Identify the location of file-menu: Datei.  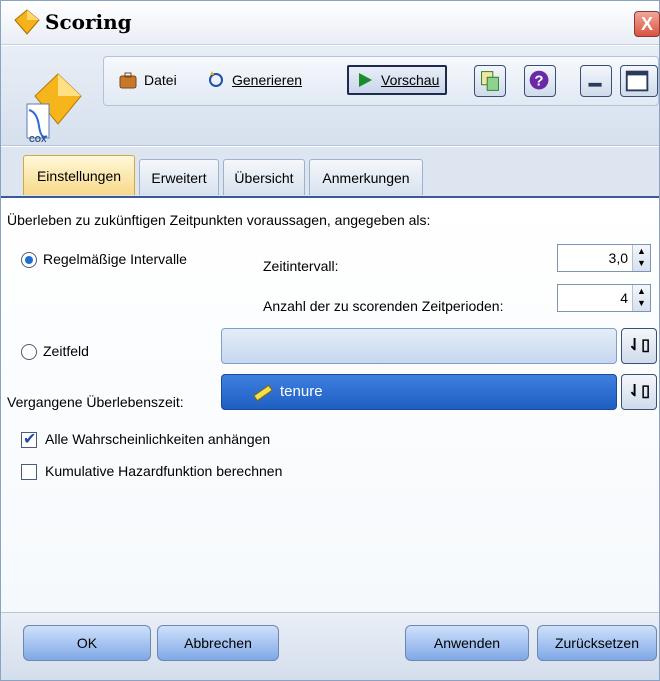
(147, 80).